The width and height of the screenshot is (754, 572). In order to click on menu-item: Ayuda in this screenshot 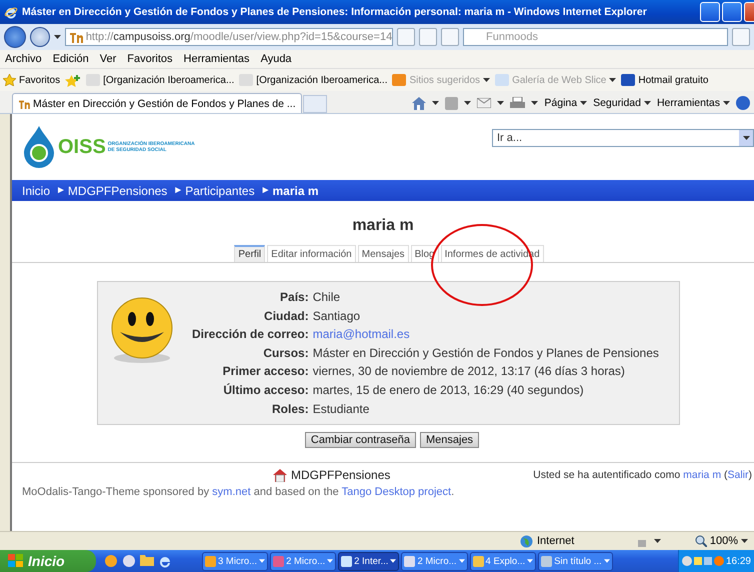, I will do `click(276, 59)`.